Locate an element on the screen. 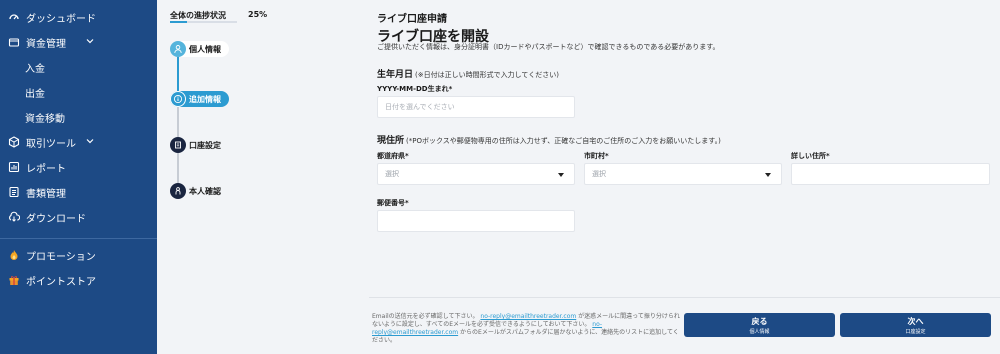 Image resolution: width=1000 pixels, height=354 pixels. birthdate-field is located at coordinates (476, 107).